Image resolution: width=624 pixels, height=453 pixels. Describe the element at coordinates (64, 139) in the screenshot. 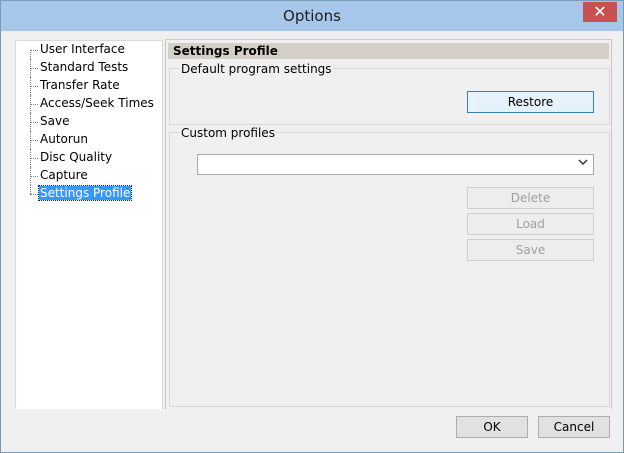

I see `tree-item-label: Autorun` at that location.